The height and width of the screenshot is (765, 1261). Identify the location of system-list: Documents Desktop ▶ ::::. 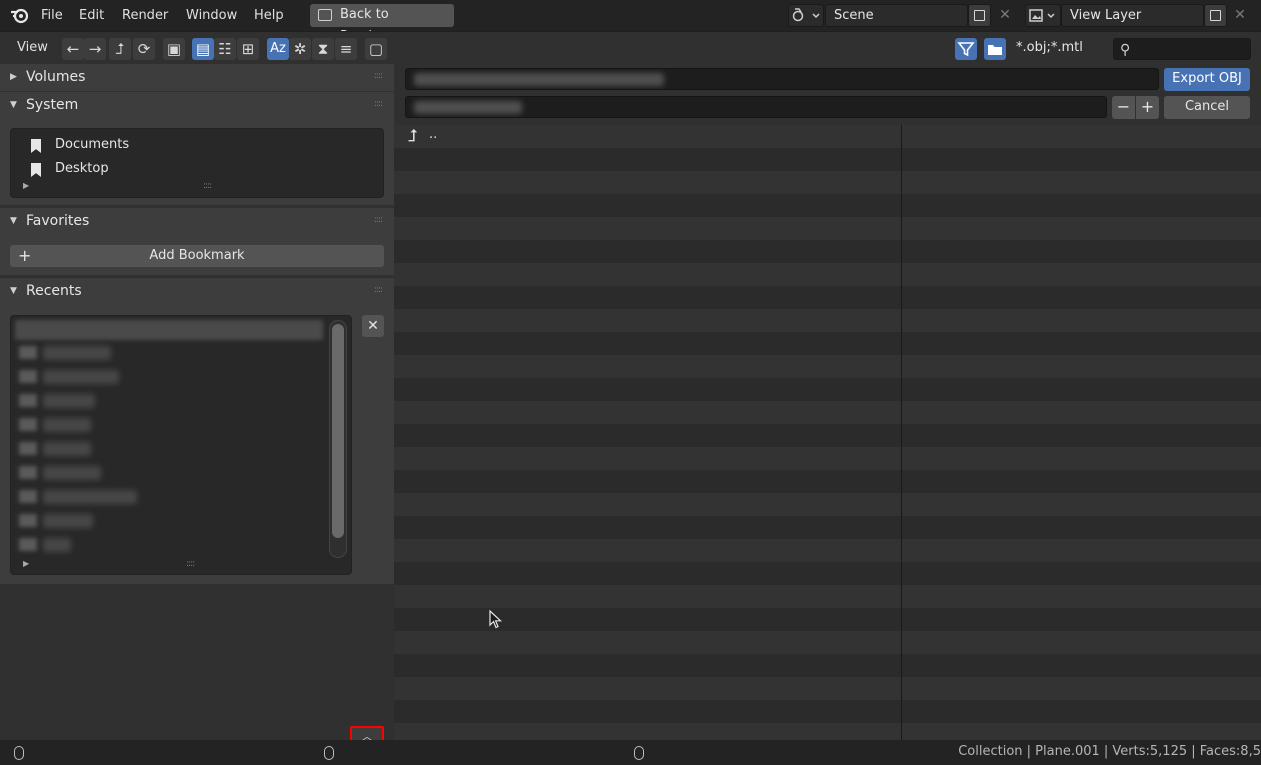
(197, 163).